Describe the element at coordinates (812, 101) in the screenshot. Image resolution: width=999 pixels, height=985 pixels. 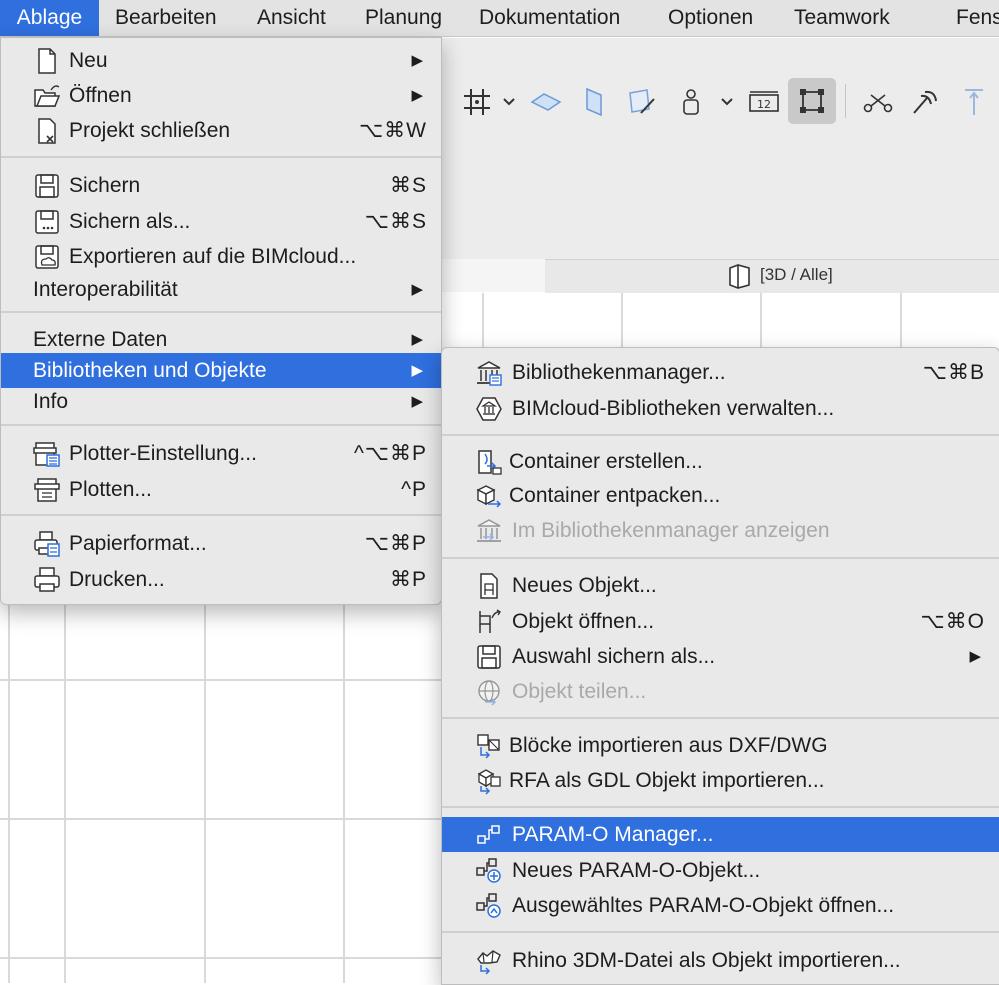
I see `selection-frame-icon` at that location.